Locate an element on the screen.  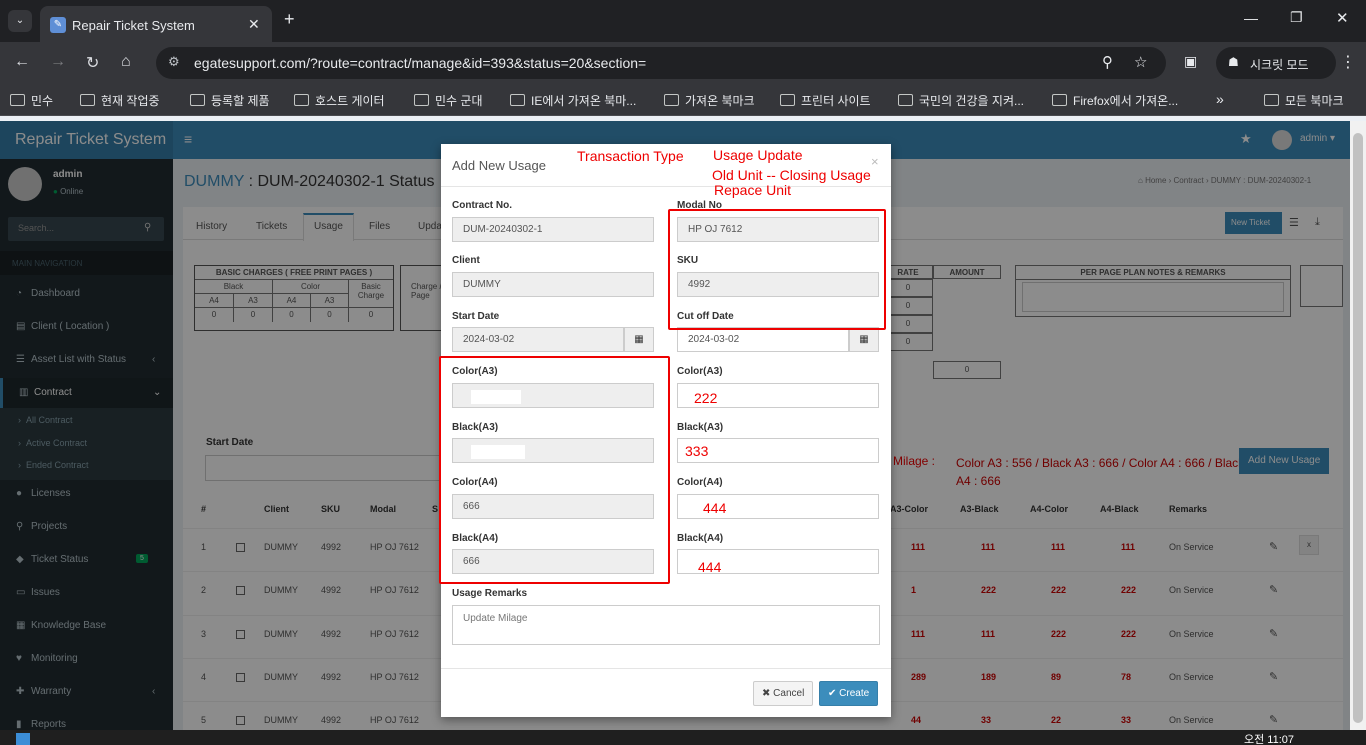
browser-tab: ✎ Repair Ticket System ✕ is located at coordinates (156, 24).